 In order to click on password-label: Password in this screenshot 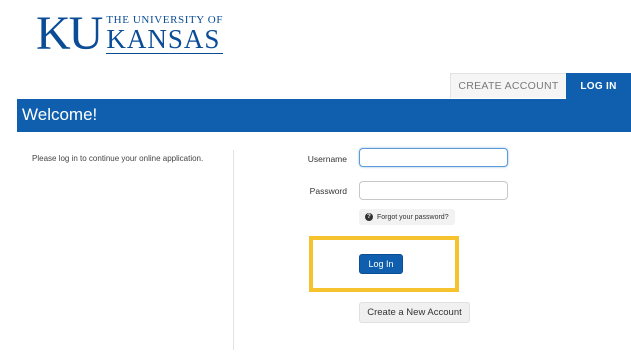, I will do `click(328, 191)`.